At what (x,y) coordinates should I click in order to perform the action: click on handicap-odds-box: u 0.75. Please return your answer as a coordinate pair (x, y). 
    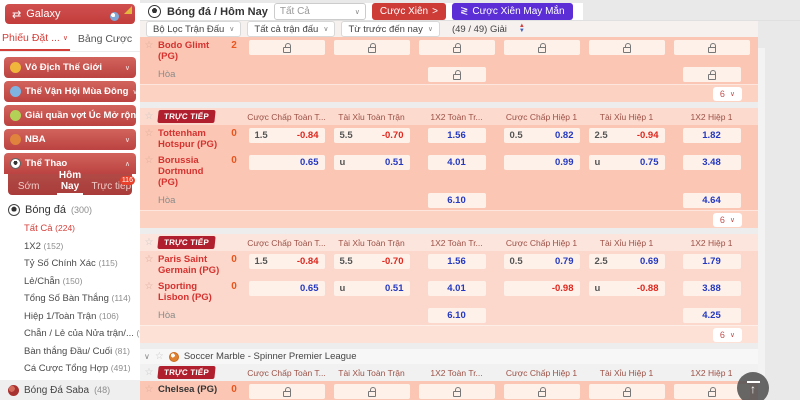
    Looking at the image, I should click on (626, 162).